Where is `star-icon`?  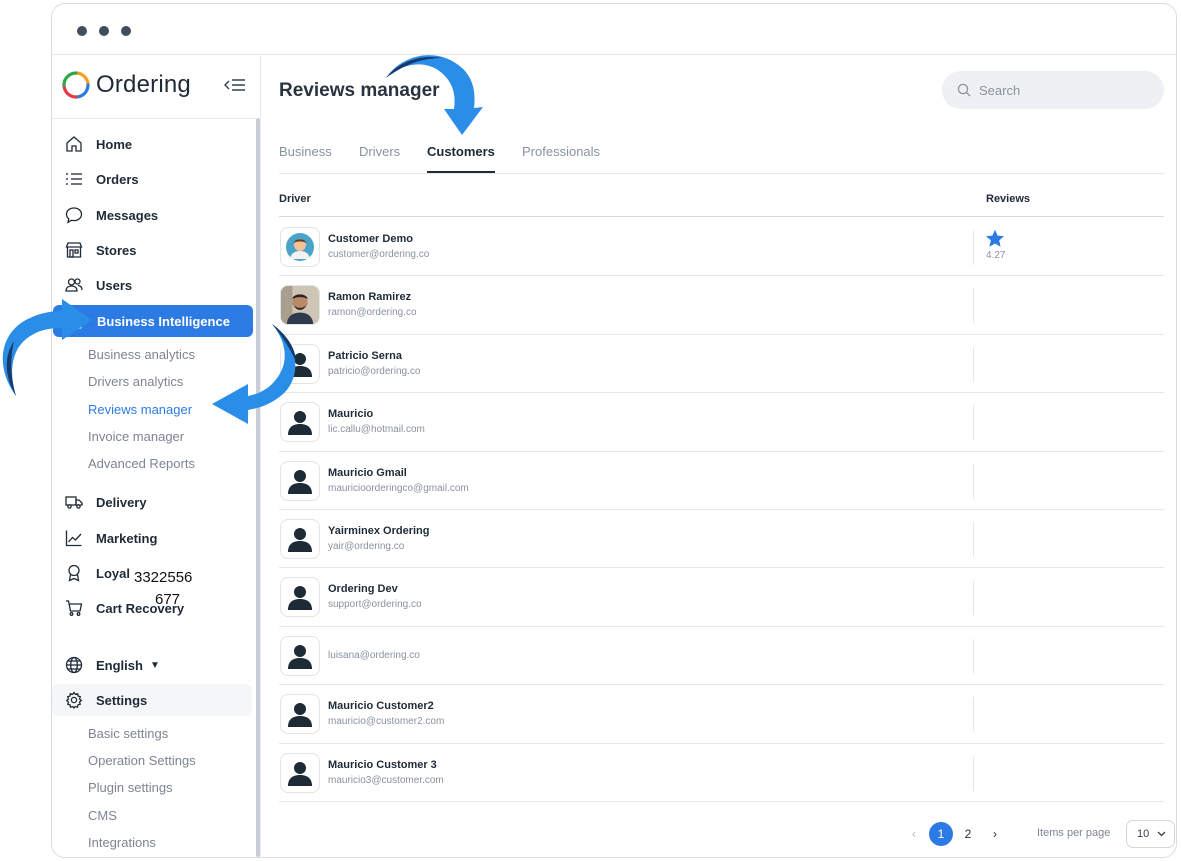 star-icon is located at coordinates (995, 238).